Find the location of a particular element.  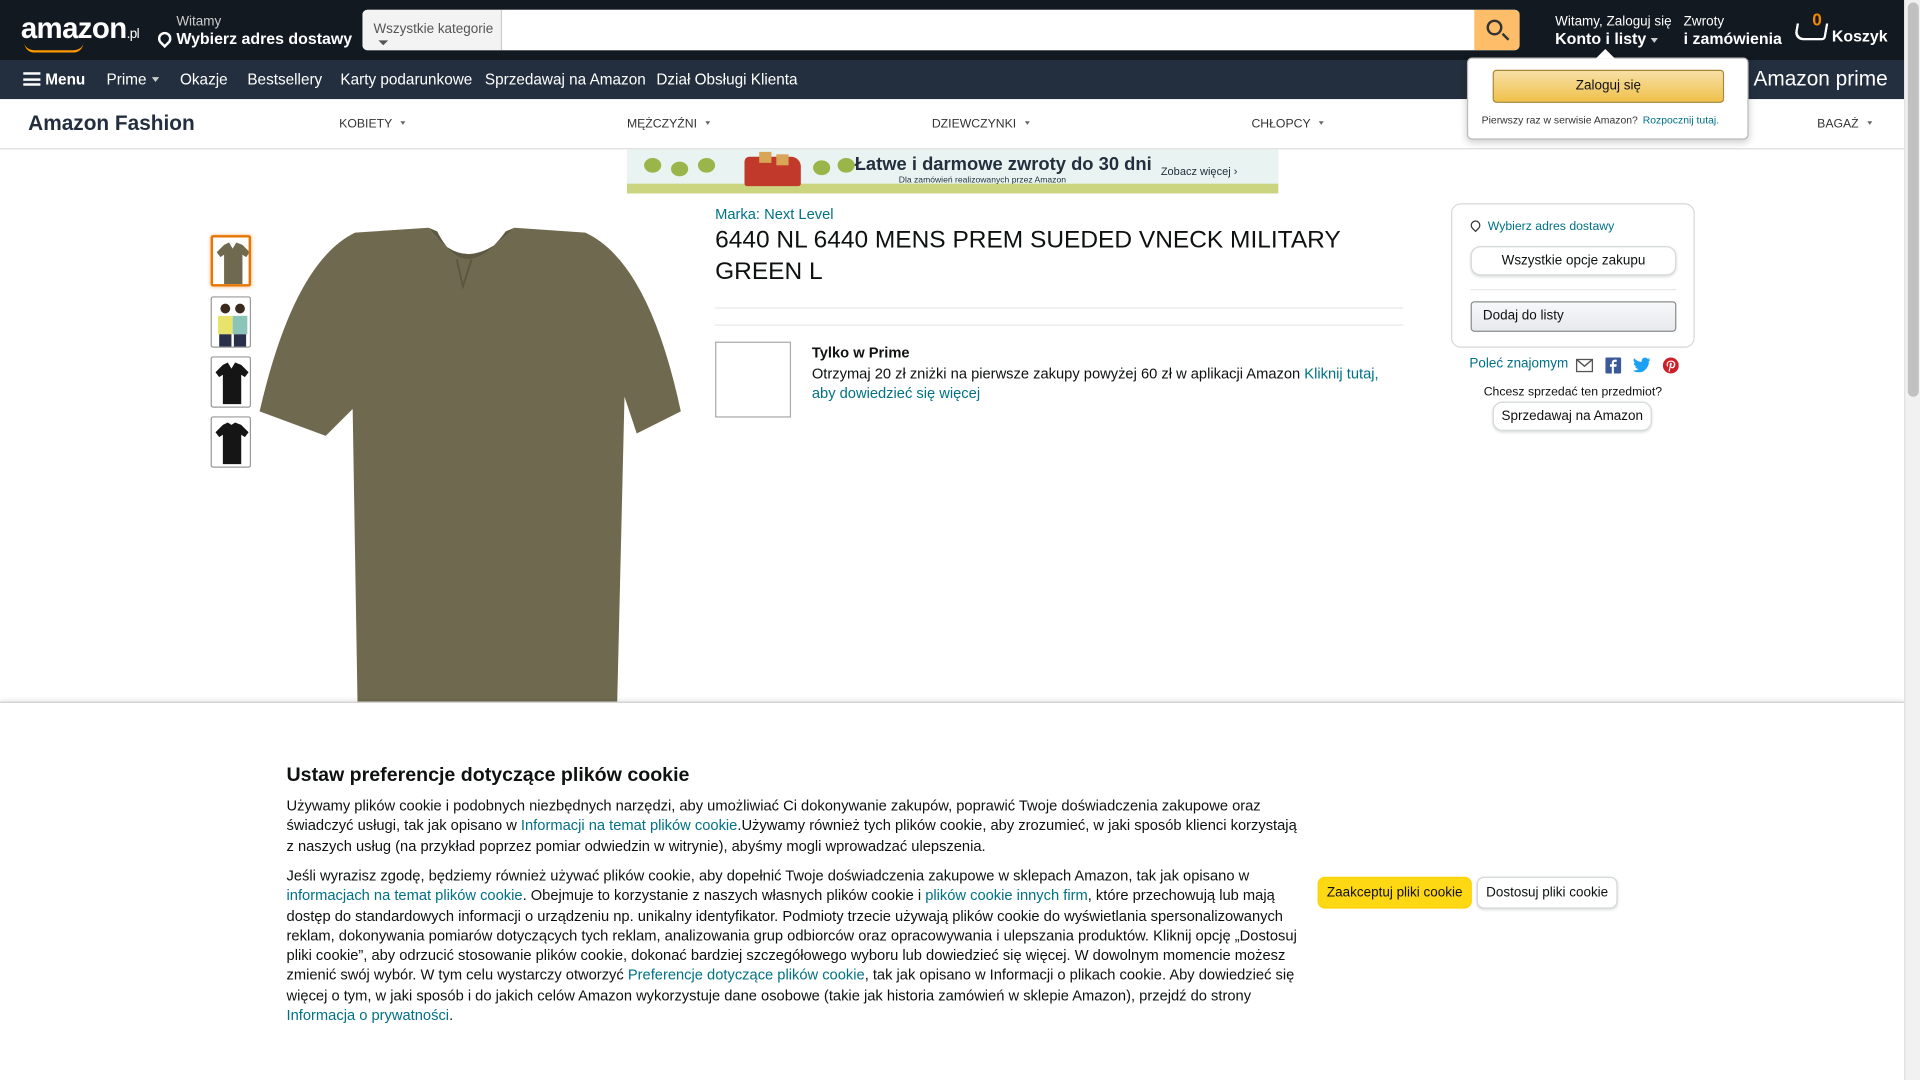

add-to-list-button: Dodaj do listy is located at coordinates (1573, 316).